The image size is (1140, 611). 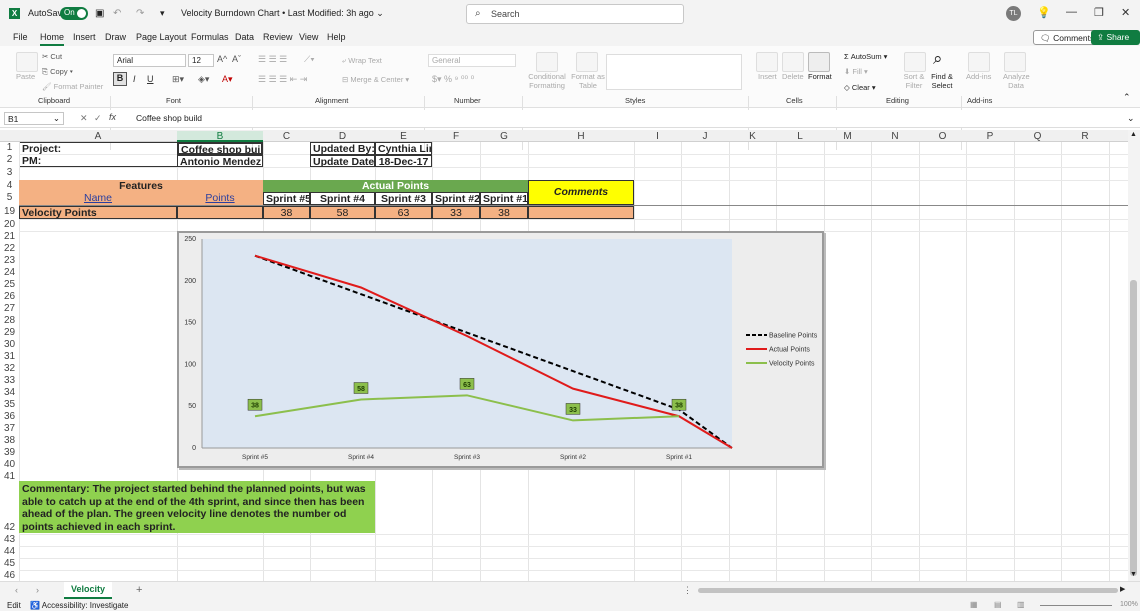 I want to click on lightbulb-icon: 💡, so click(x=1044, y=12).